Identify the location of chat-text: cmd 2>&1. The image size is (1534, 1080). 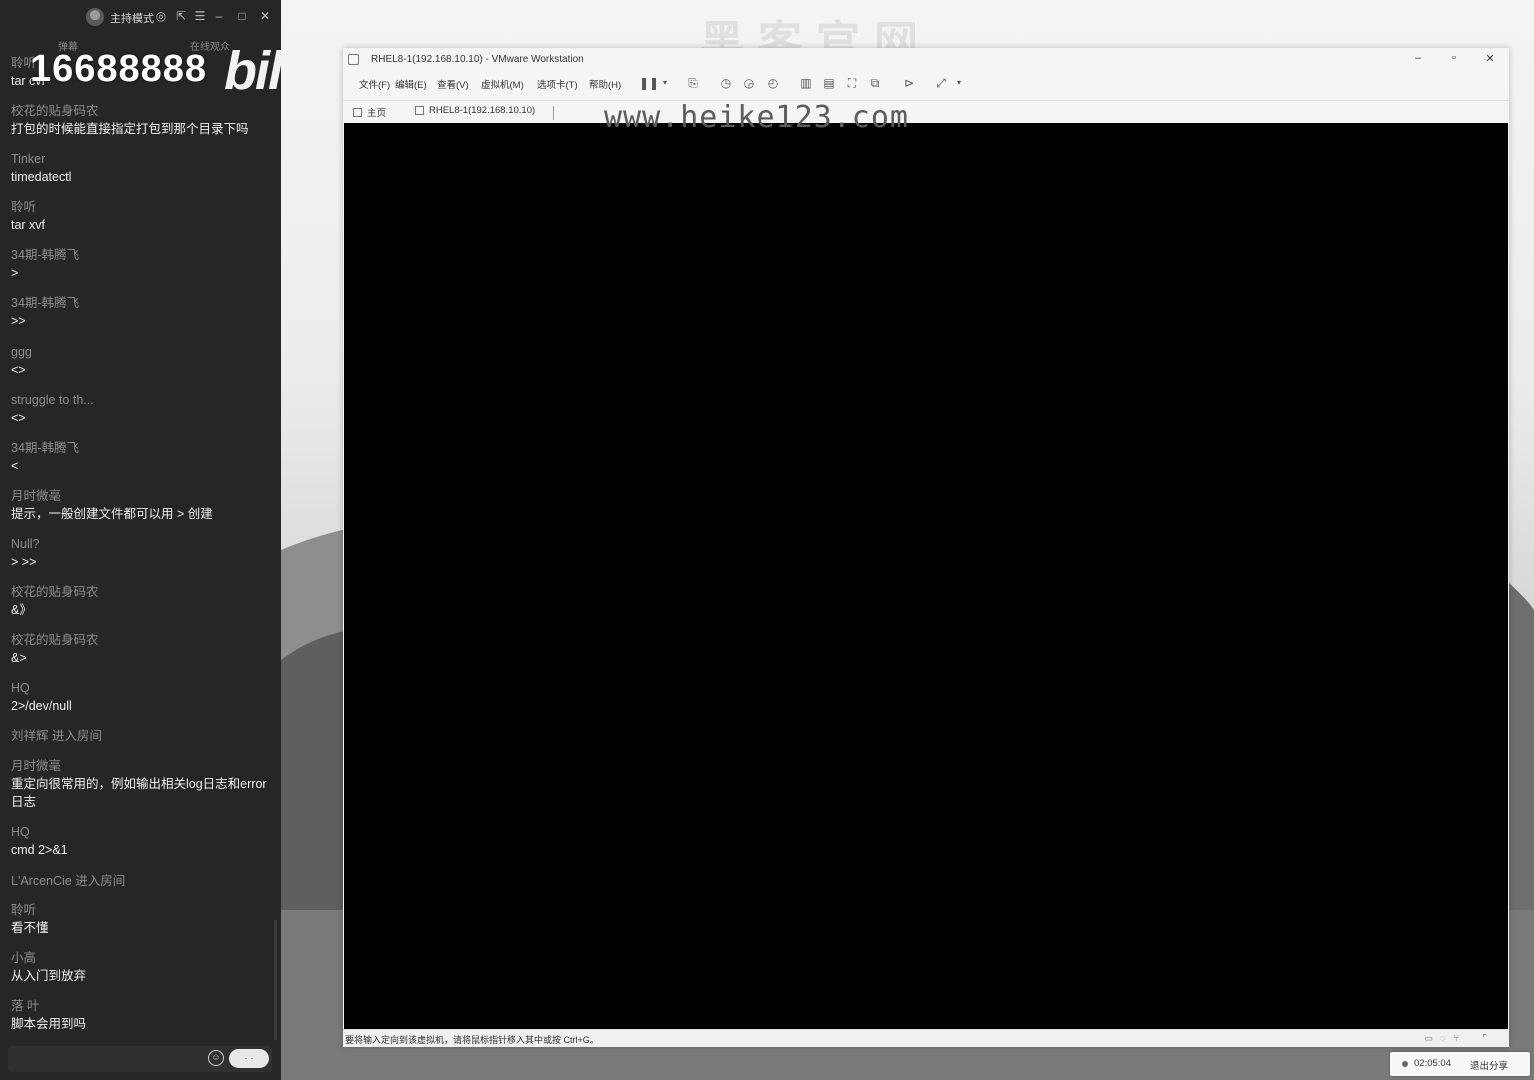
(39, 850).